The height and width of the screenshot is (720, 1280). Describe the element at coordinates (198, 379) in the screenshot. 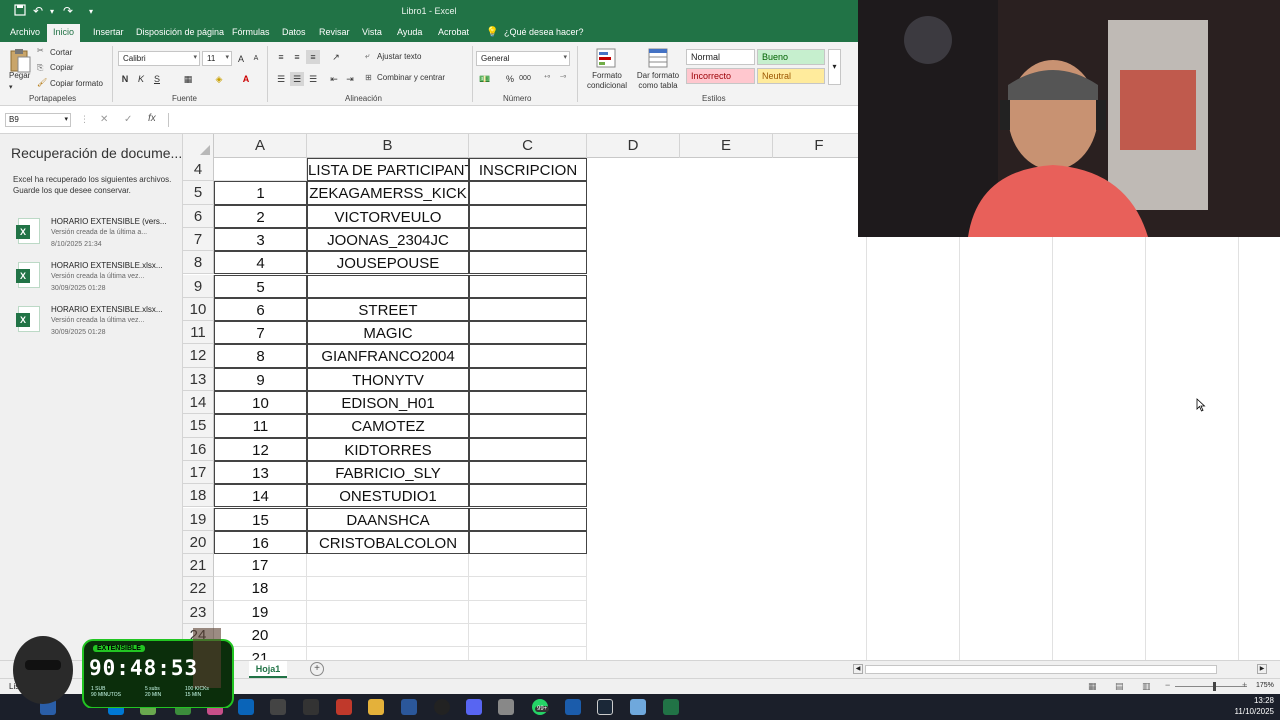

I see `row-header: 13` at that location.